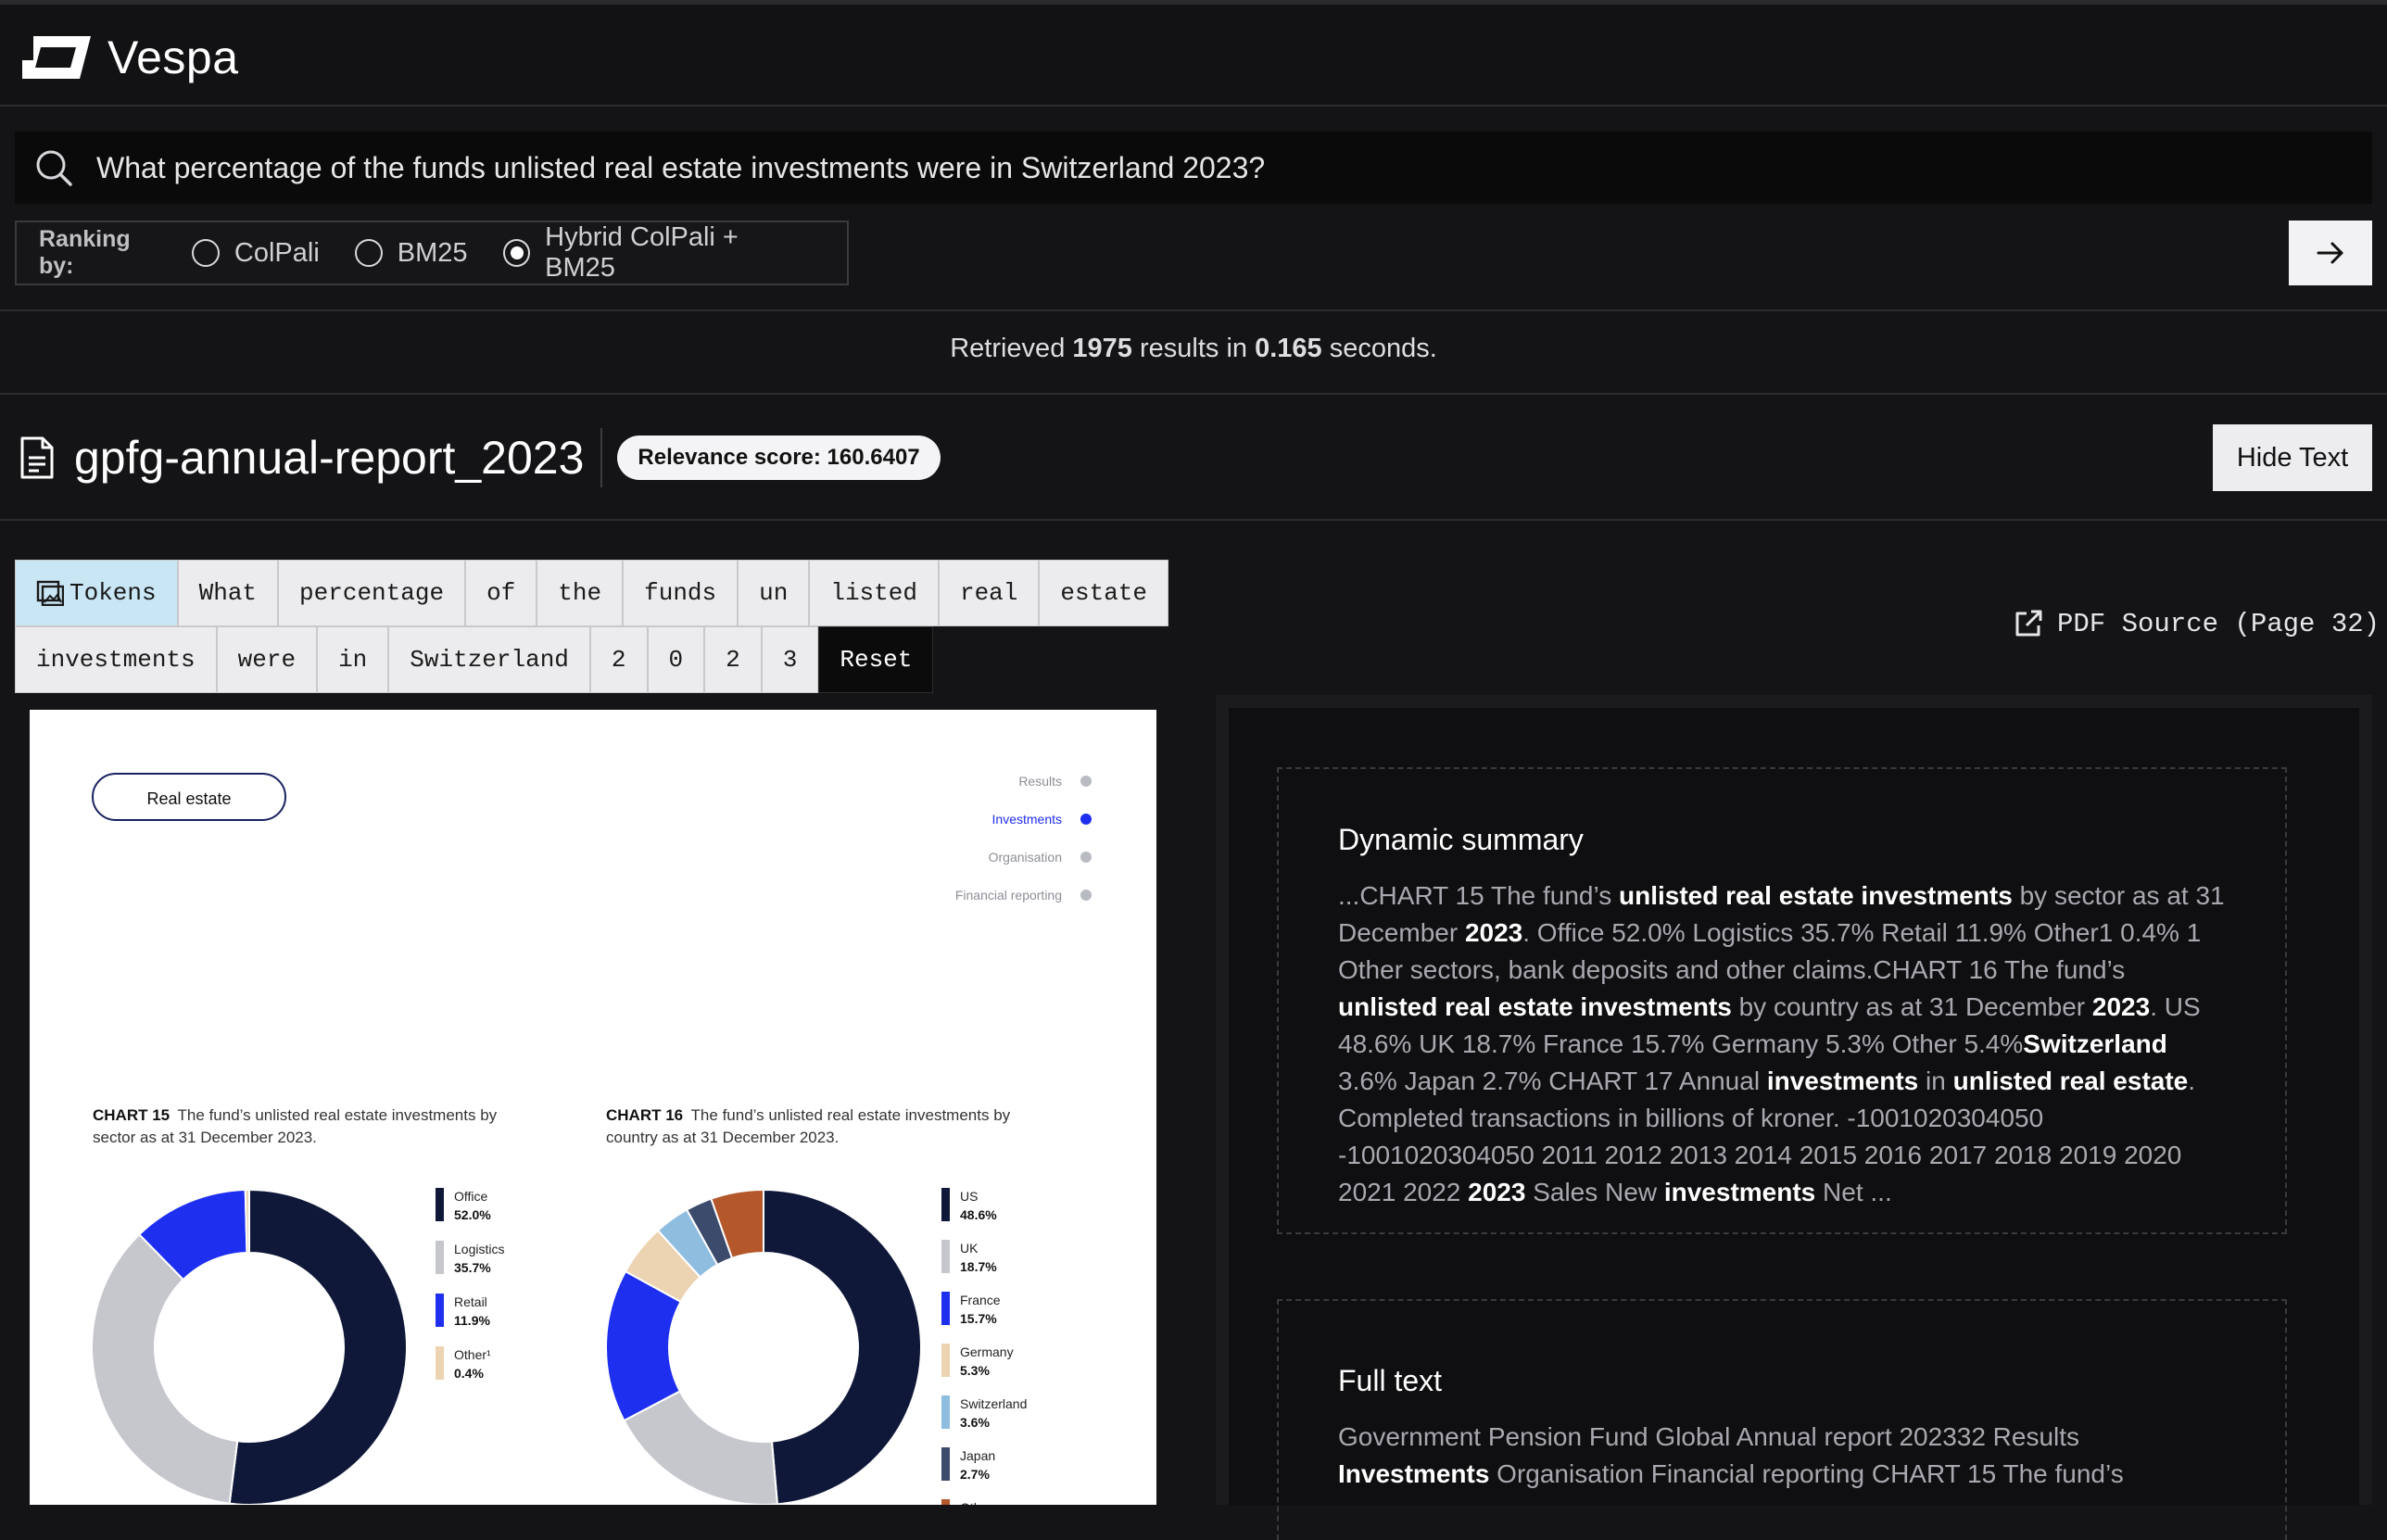 Image resolution: width=2387 pixels, height=1540 pixels. What do you see at coordinates (978, 1319) in the screenshot?
I see `legend-value: 15.7%` at bounding box center [978, 1319].